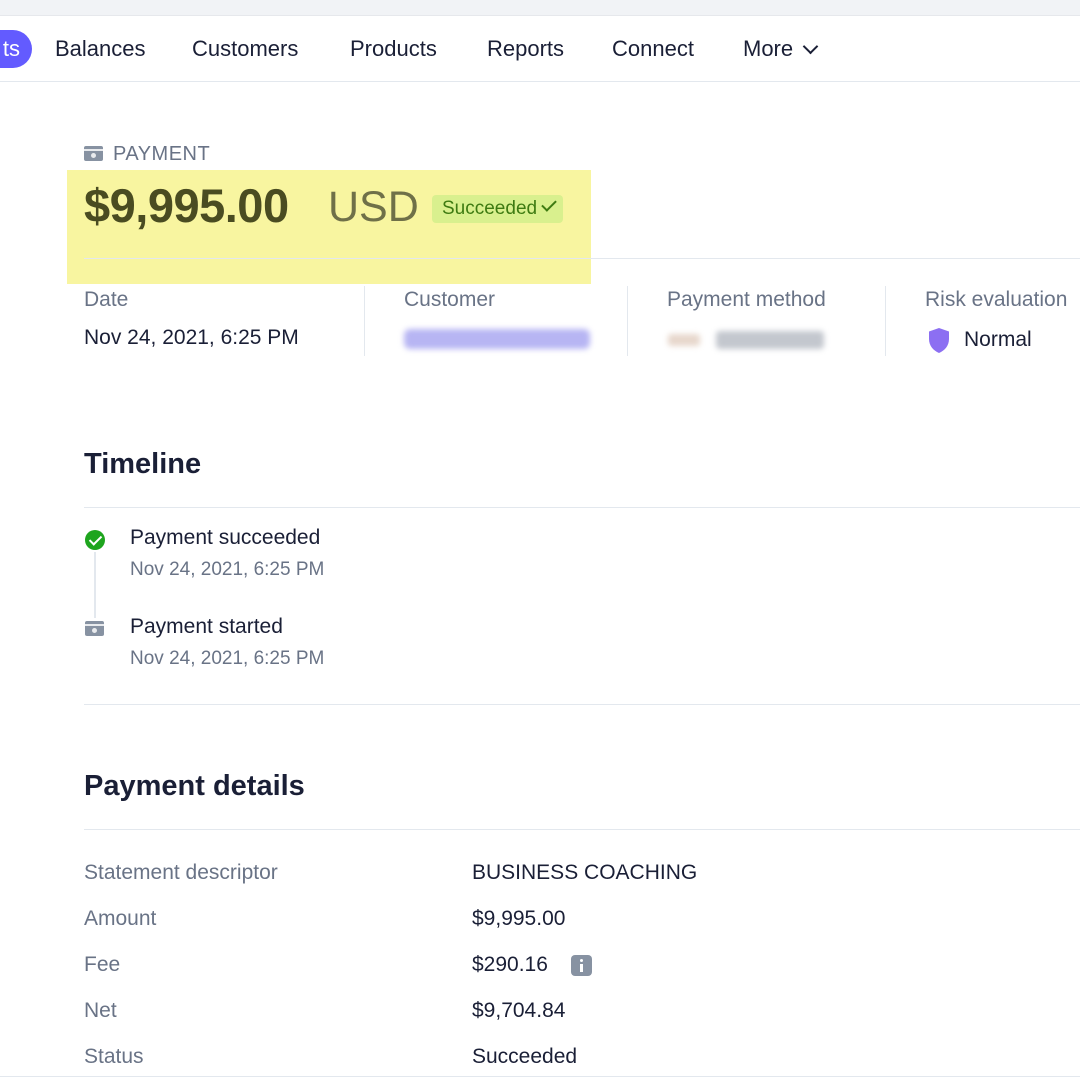  Describe the element at coordinates (549, 204) in the screenshot. I see `check-icon` at that location.